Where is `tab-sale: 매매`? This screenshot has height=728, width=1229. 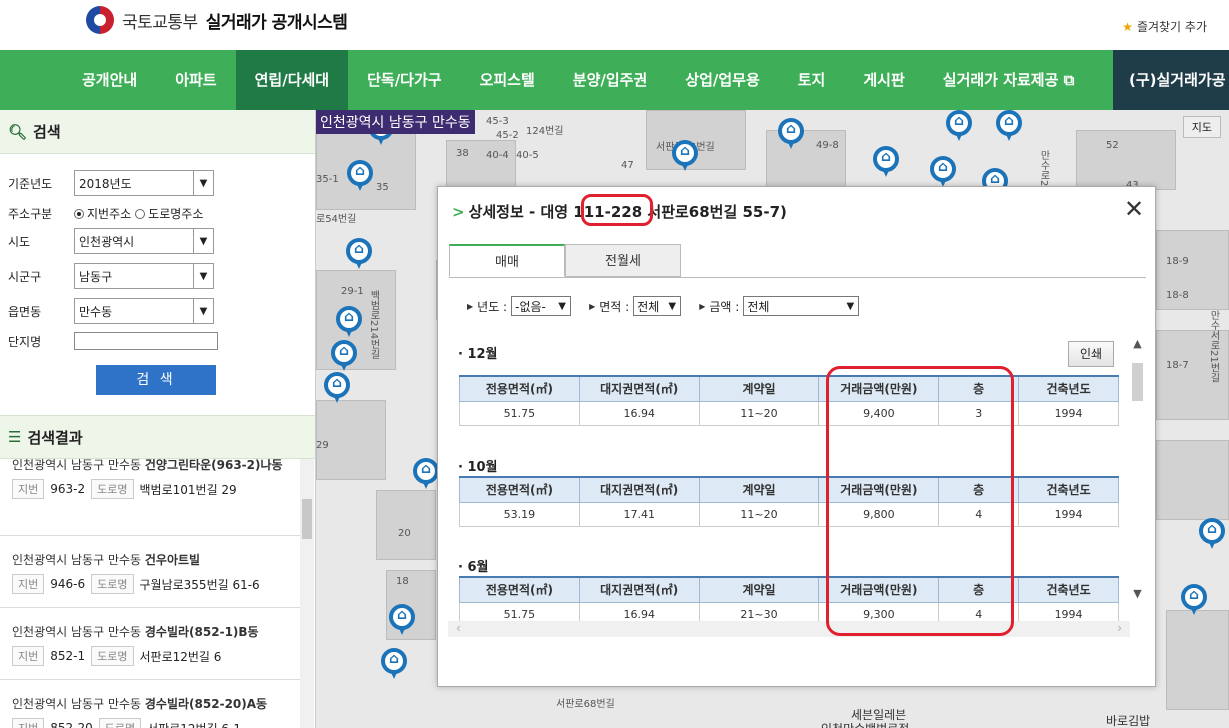
tab-sale: 매매 is located at coordinates (507, 260).